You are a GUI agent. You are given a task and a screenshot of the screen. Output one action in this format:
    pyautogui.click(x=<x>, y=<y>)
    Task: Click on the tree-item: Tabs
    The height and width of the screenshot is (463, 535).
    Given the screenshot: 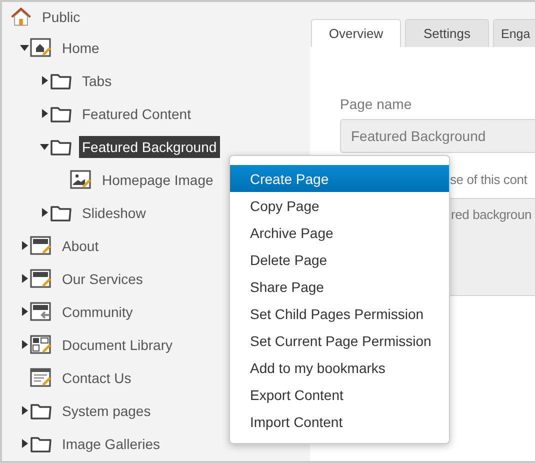 What is the action you would take?
    pyautogui.click(x=97, y=81)
    